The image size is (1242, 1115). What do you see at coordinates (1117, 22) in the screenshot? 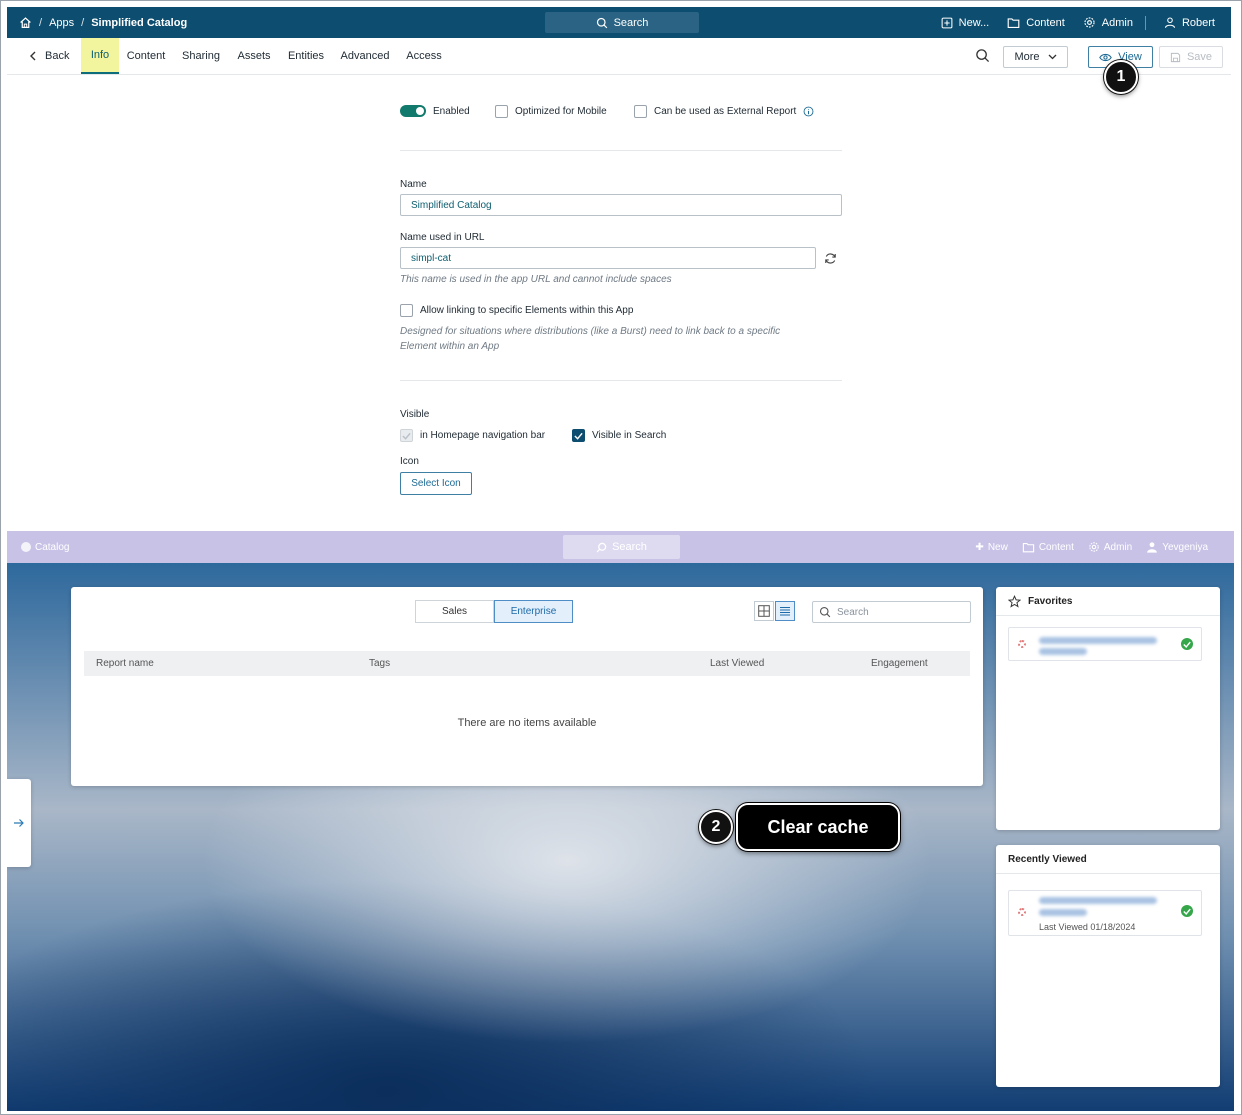
I see `admin-label: Admin` at bounding box center [1117, 22].